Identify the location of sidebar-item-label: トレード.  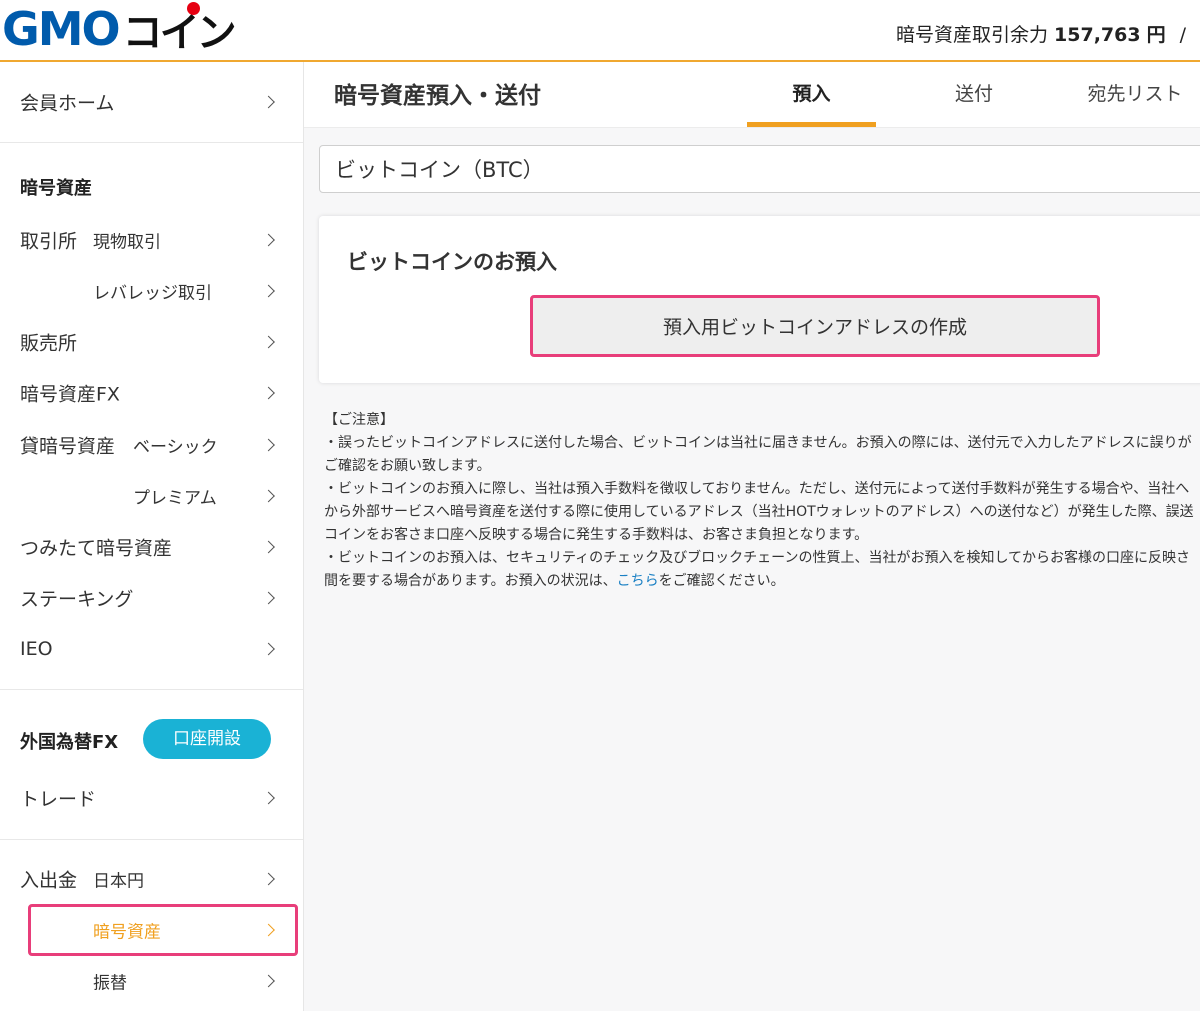
(58, 799).